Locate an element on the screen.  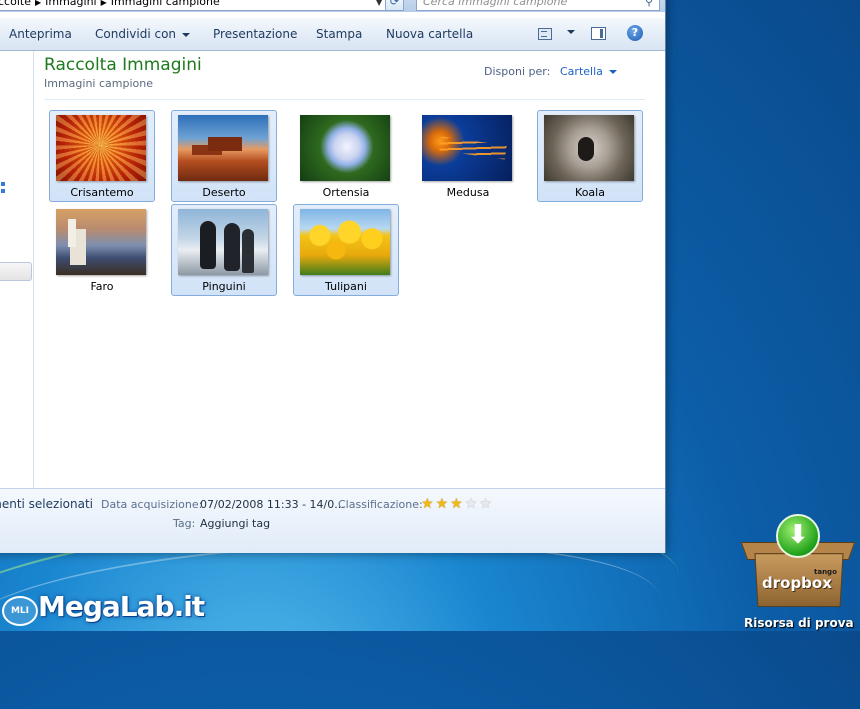
library-title: Raccolta Immagini is located at coordinates (123, 65).